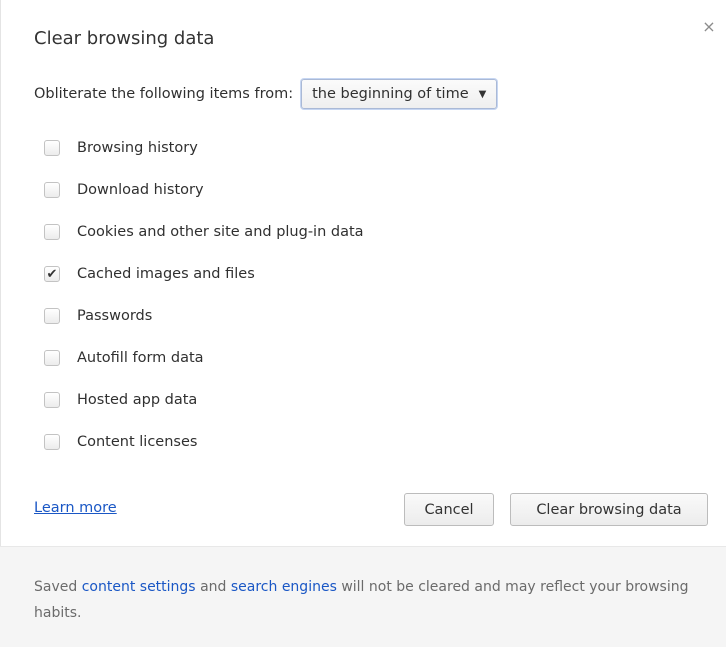 The image size is (726, 647). Describe the element at coordinates (213, 587) in the screenshot. I see `footer-and: and` at that location.